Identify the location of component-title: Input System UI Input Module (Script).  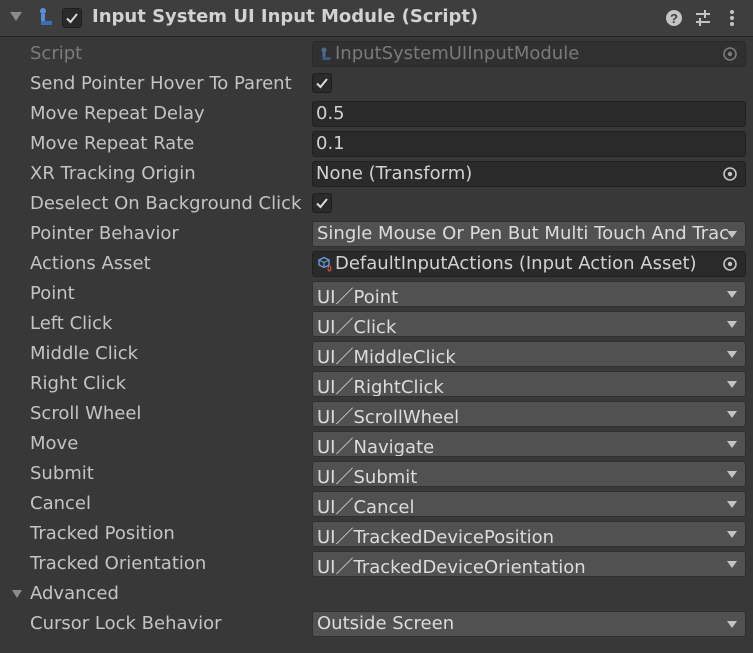
(285, 16).